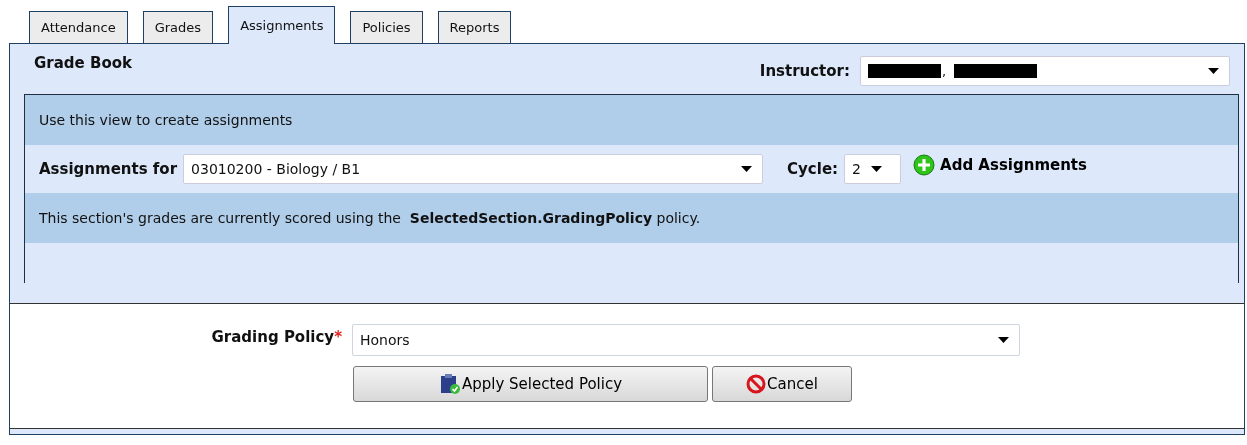 The width and height of the screenshot is (1247, 445). What do you see at coordinates (756, 384) in the screenshot?
I see `prohibited-icon` at bounding box center [756, 384].